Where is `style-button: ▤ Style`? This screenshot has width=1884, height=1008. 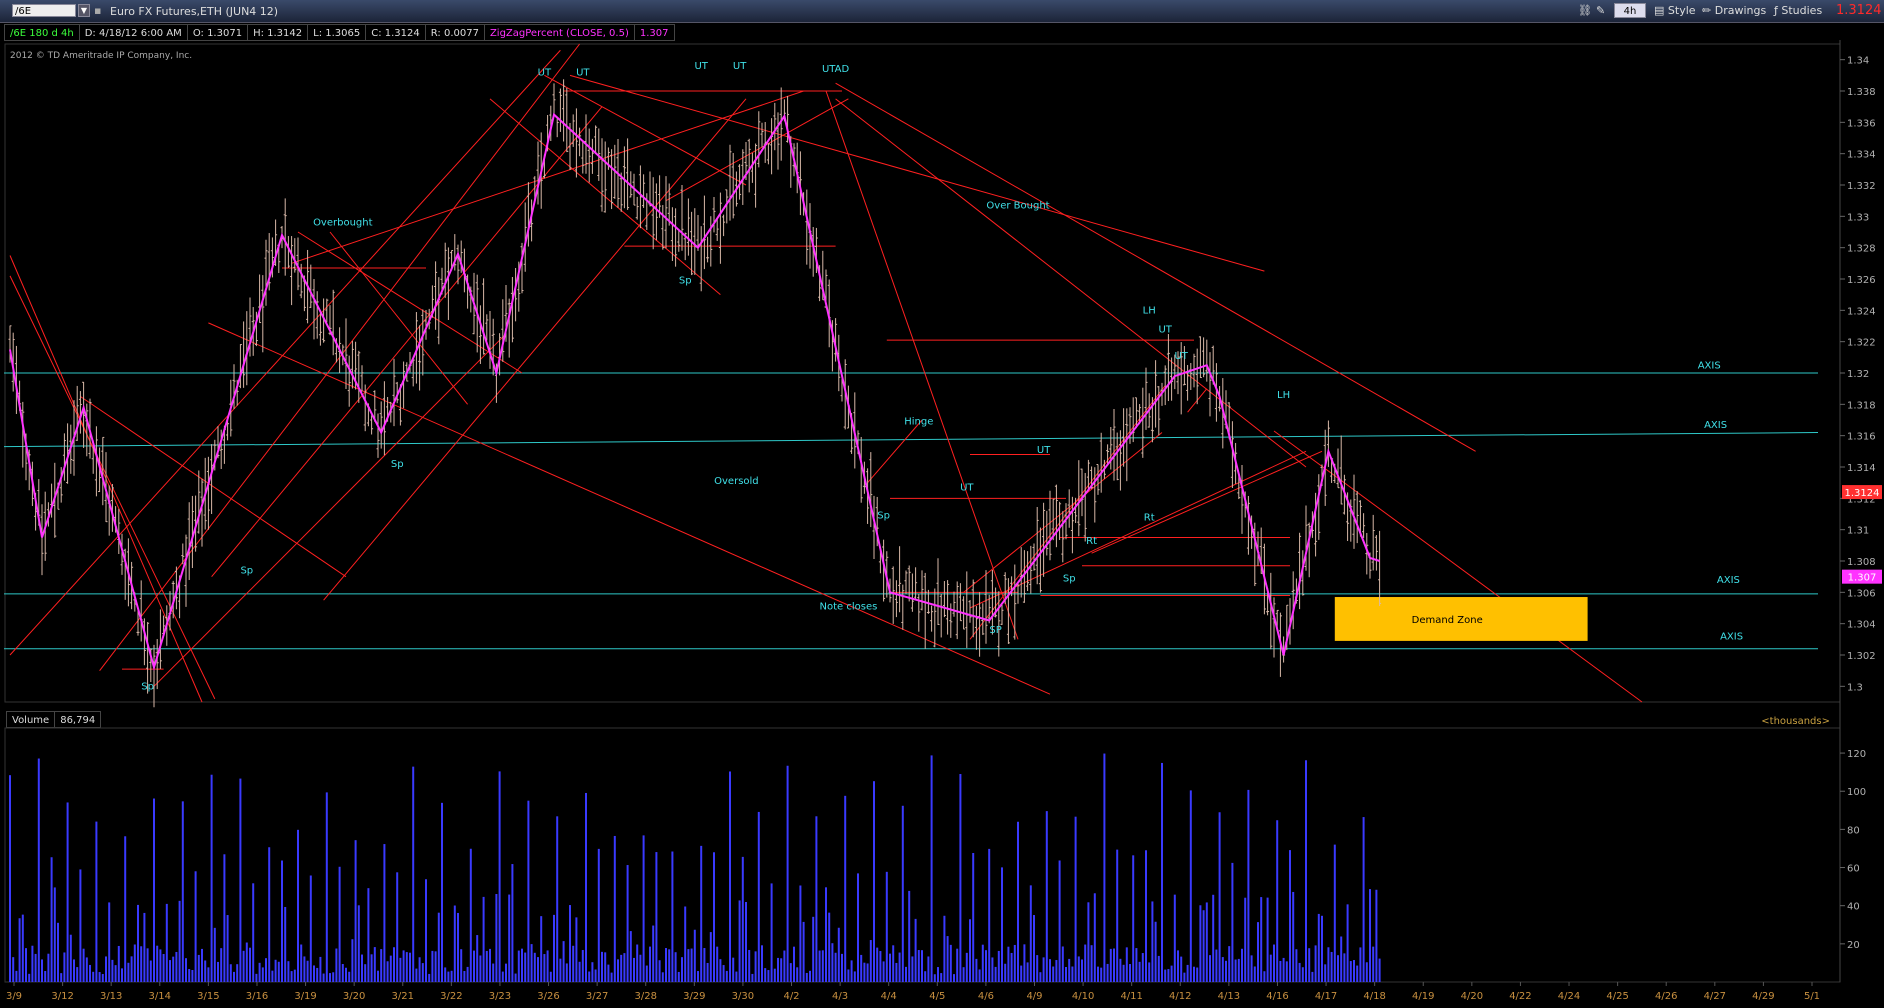 style-button: ▤ Style is located at coordinates (1675, 11).